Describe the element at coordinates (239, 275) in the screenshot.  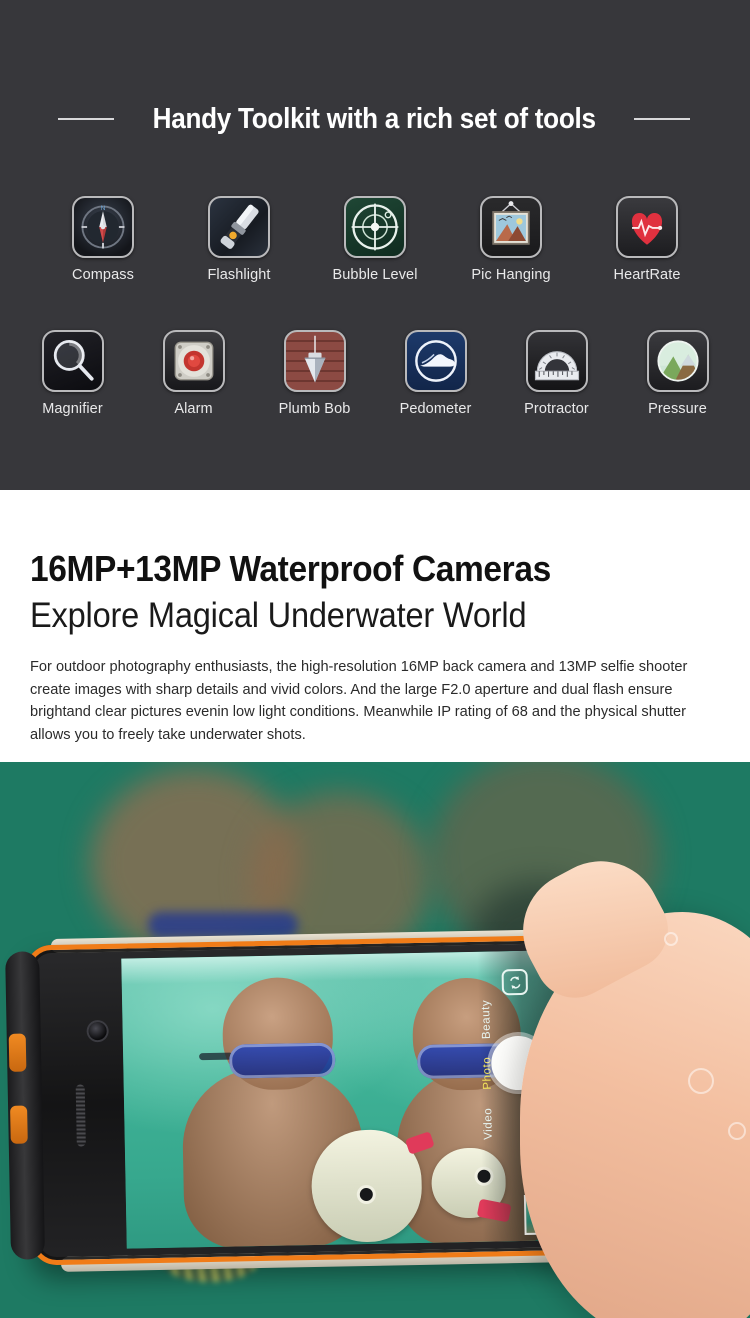
I see `tool-label: Flashlight` at that location.